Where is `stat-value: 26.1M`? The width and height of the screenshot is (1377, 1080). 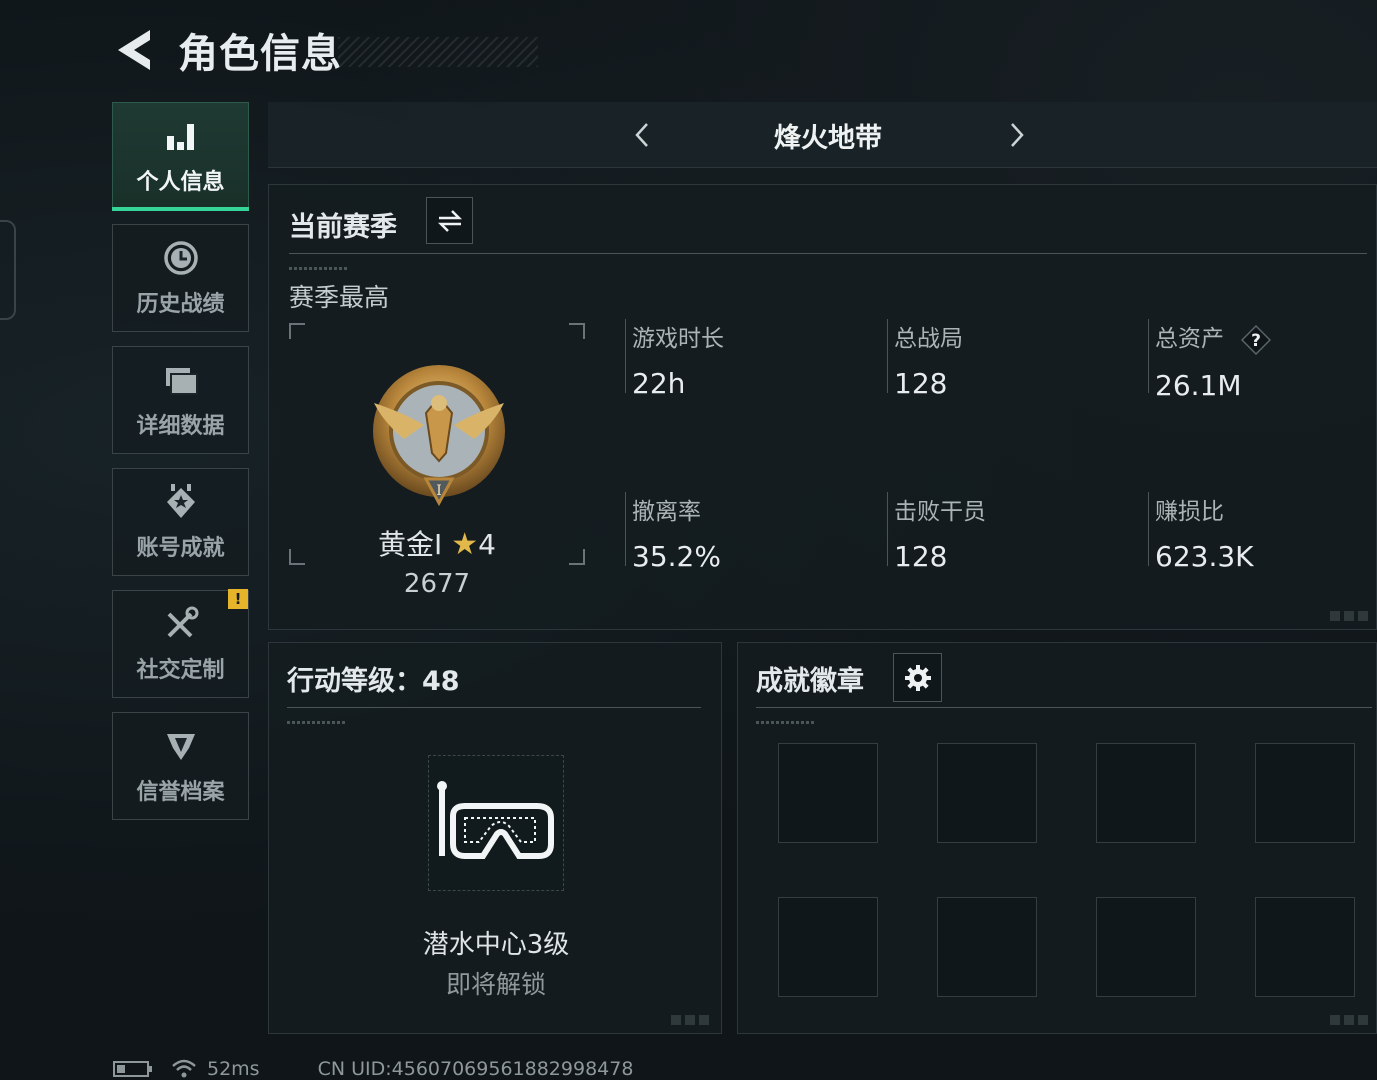
stat-value: 26.1M is located at coordinates (1198, 385).